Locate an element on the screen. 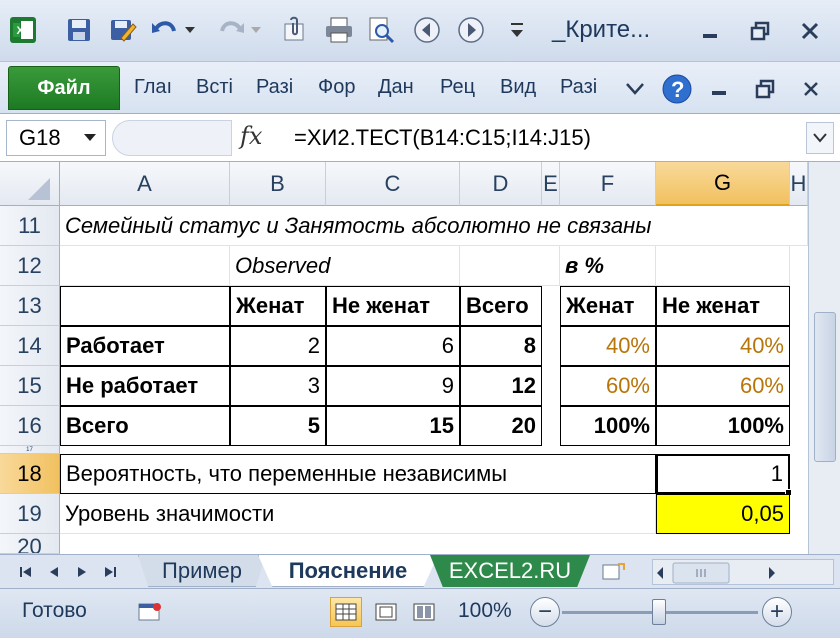 Image resolution: width=840 pixels, height=638 pixels. workbook-restore-icon is located at coordinates (765, 89).